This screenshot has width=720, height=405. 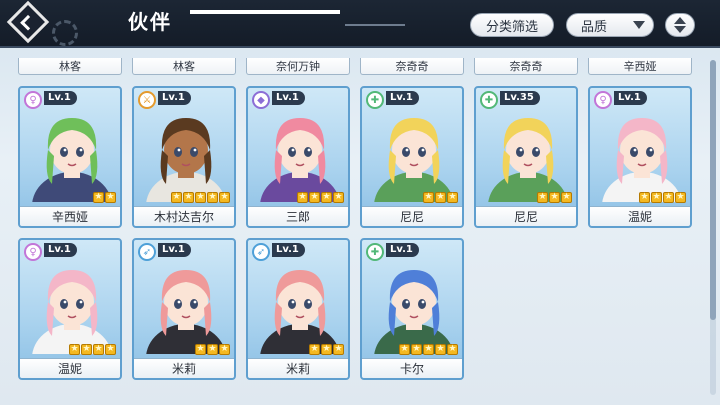 I want to click on gear-decoration-icon, so click(x=65, y=33).